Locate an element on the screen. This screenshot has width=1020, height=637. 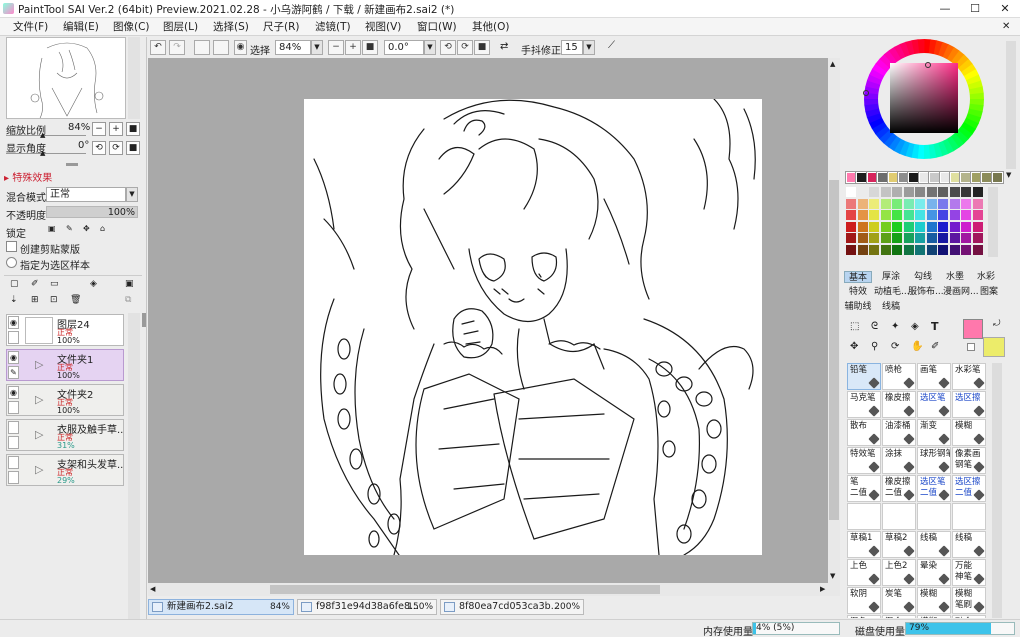
new-vector-layer-icon: ✐ is located at coordinates (35, 284).